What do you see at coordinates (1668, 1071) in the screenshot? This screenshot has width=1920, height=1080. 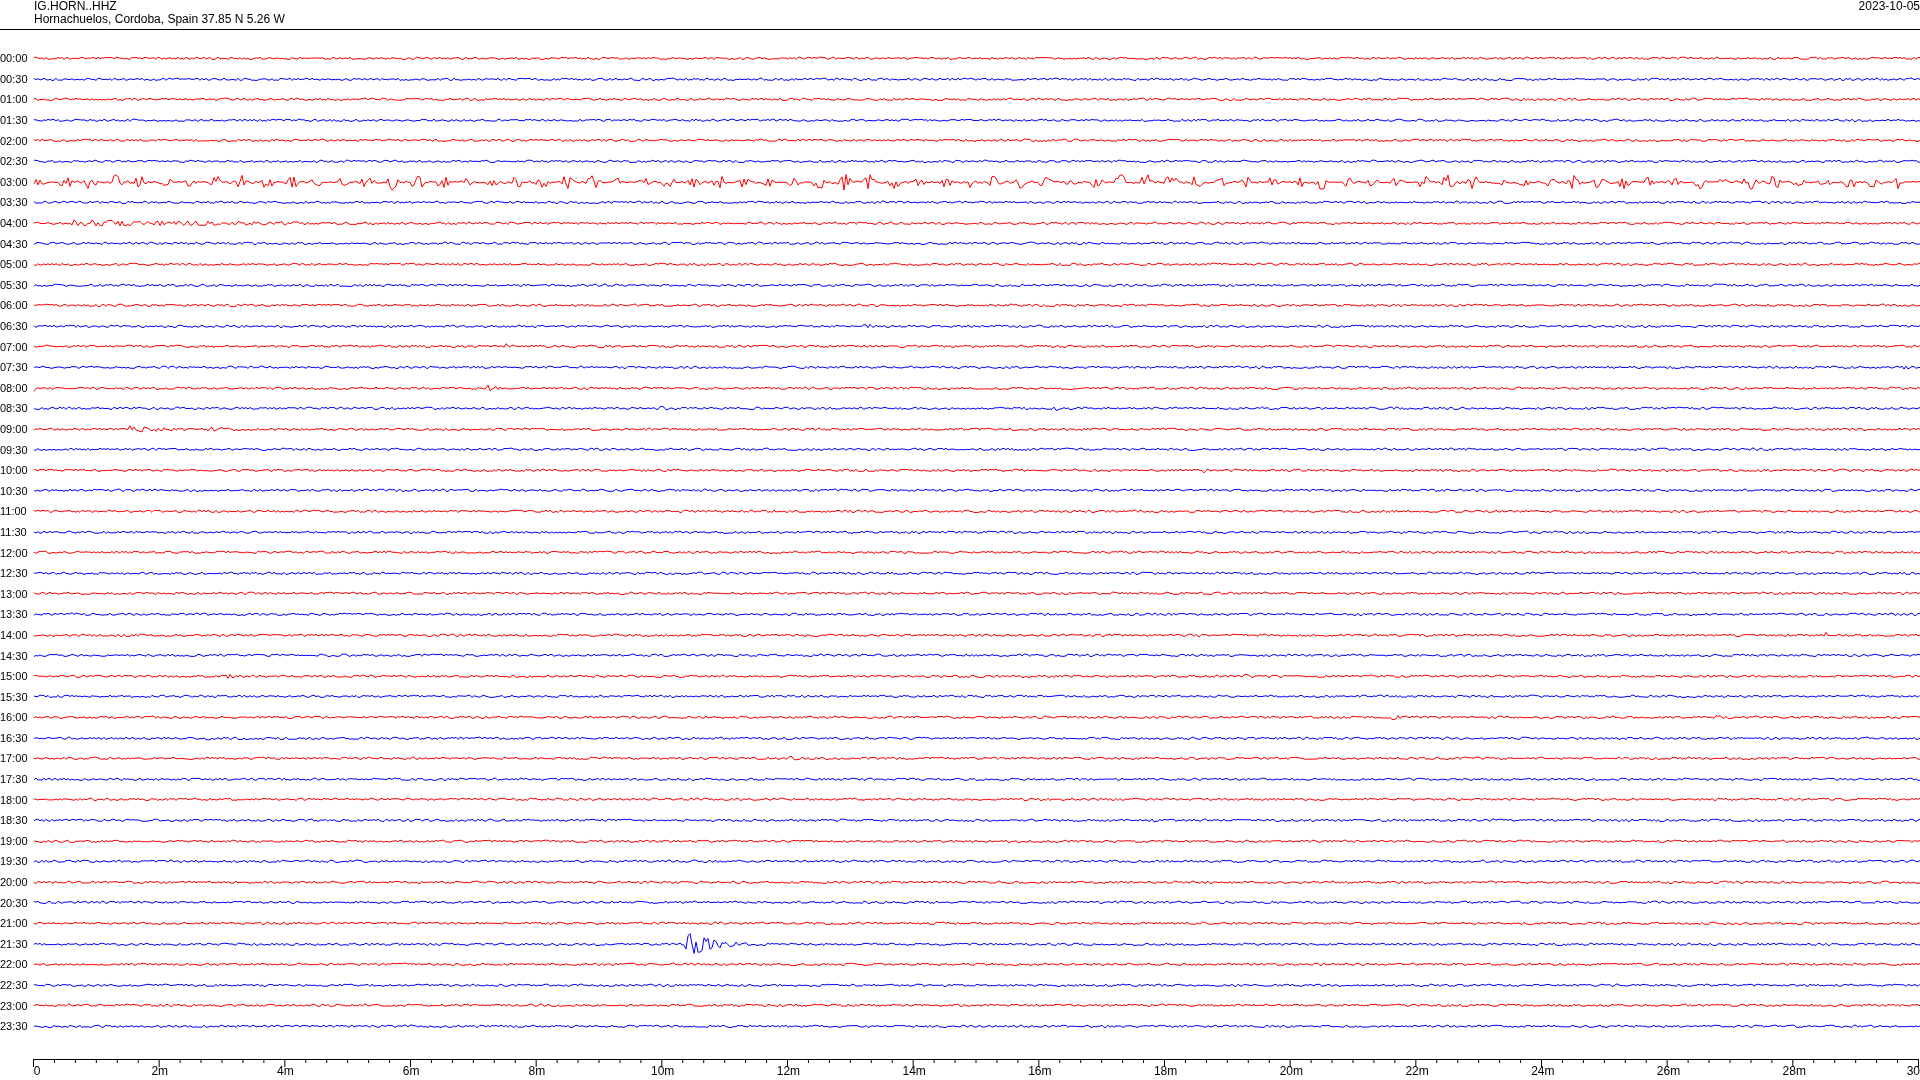 I see `axis-tick-label: 26m` at bounding box center [1668, 1071].